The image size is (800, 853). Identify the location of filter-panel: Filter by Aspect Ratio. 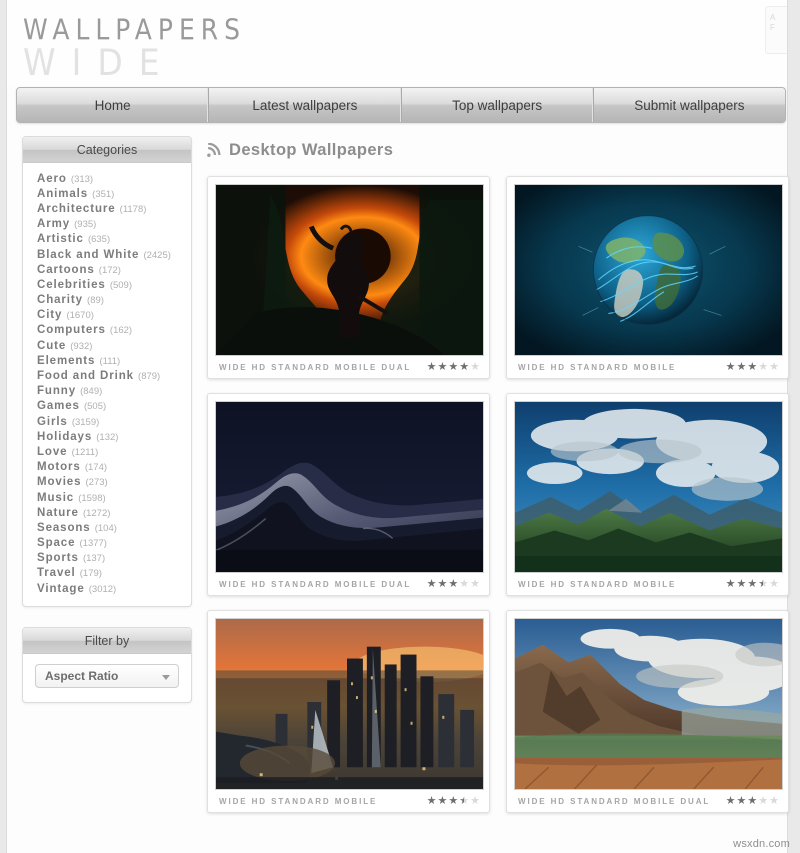
(107, 665).